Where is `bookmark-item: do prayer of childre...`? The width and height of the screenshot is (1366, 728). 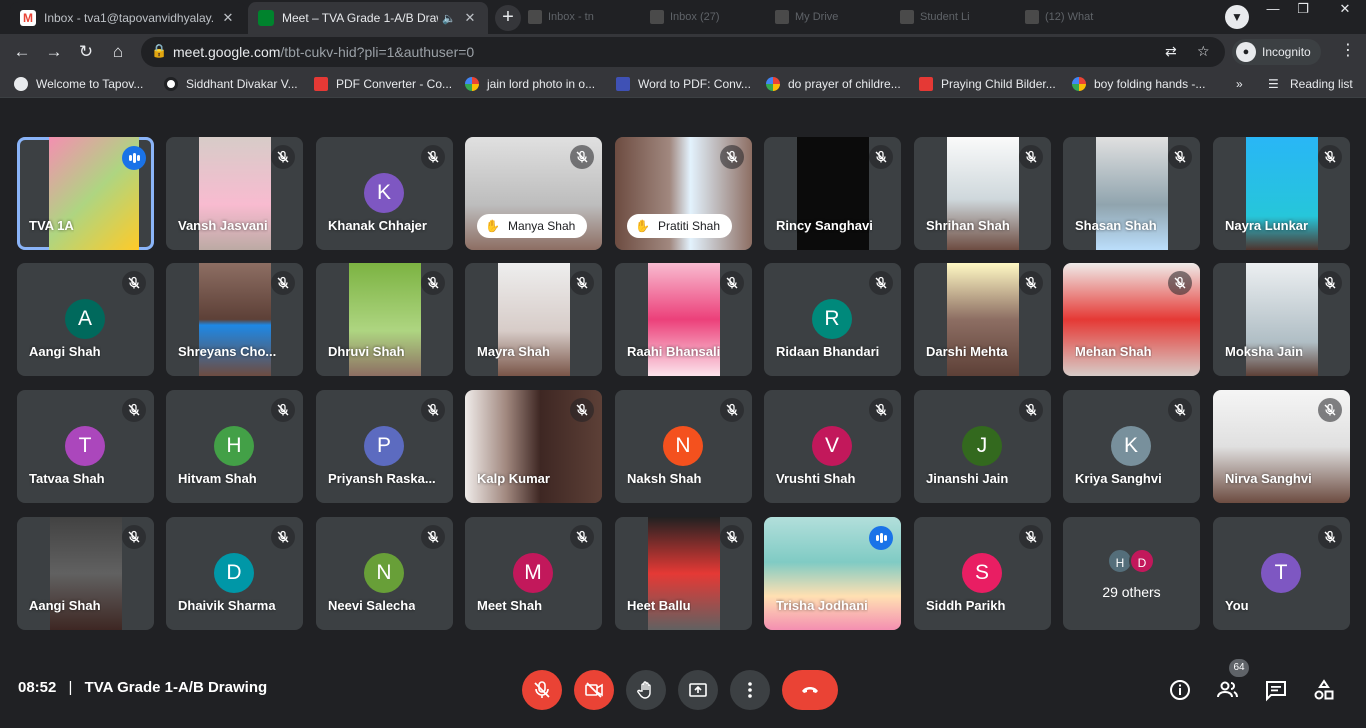 bookmark-item: do prayer of childre... is located at coordinates (833, 84).